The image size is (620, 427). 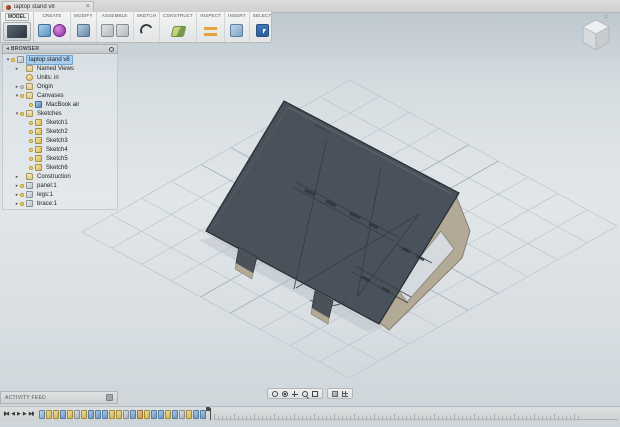 I want to click on browser-item-label: Named Views, so click(x=55, y=69).